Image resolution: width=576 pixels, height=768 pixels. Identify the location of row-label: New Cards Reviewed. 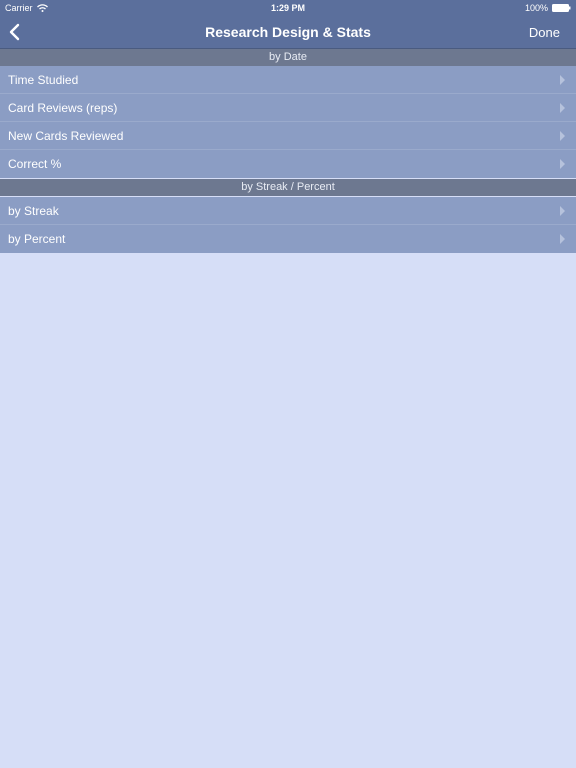
(66, 136).